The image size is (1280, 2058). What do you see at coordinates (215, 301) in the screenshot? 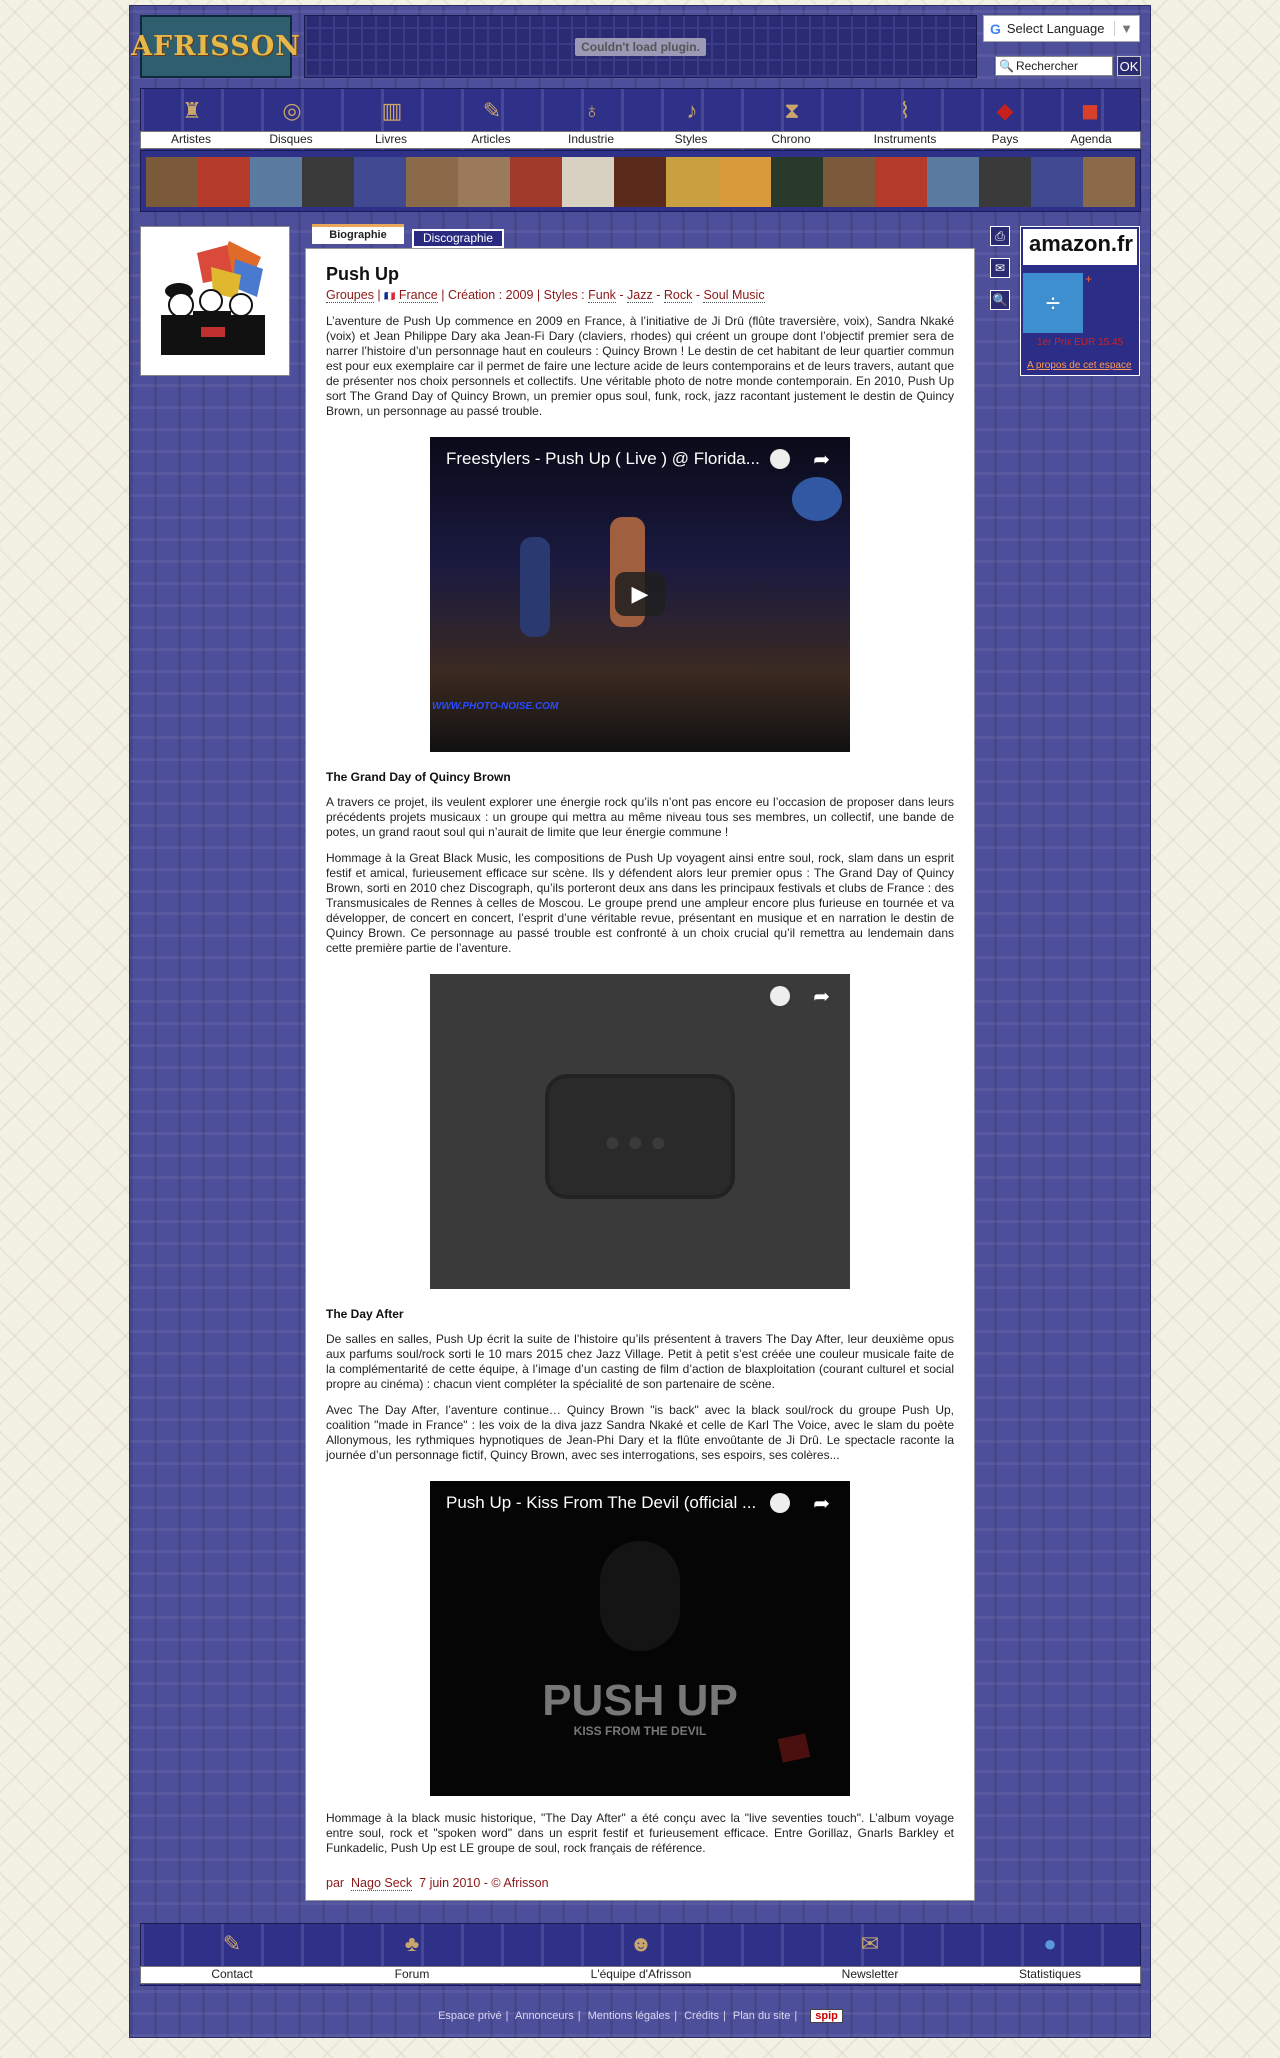
I see `band-photo` at bounding box center [215, 301].